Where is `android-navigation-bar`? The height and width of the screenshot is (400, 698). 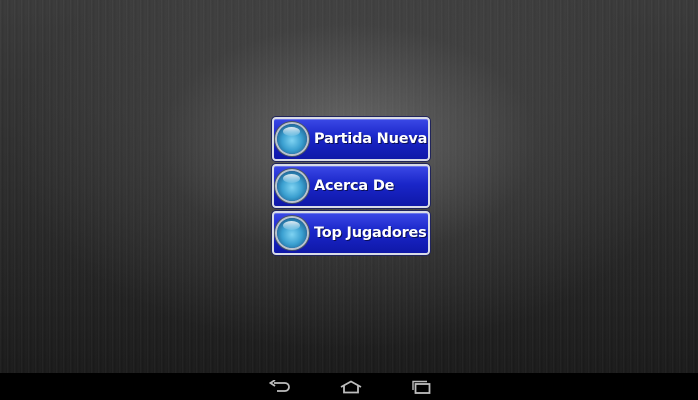
android-navigation-bar is located at coordinates (349, 386).